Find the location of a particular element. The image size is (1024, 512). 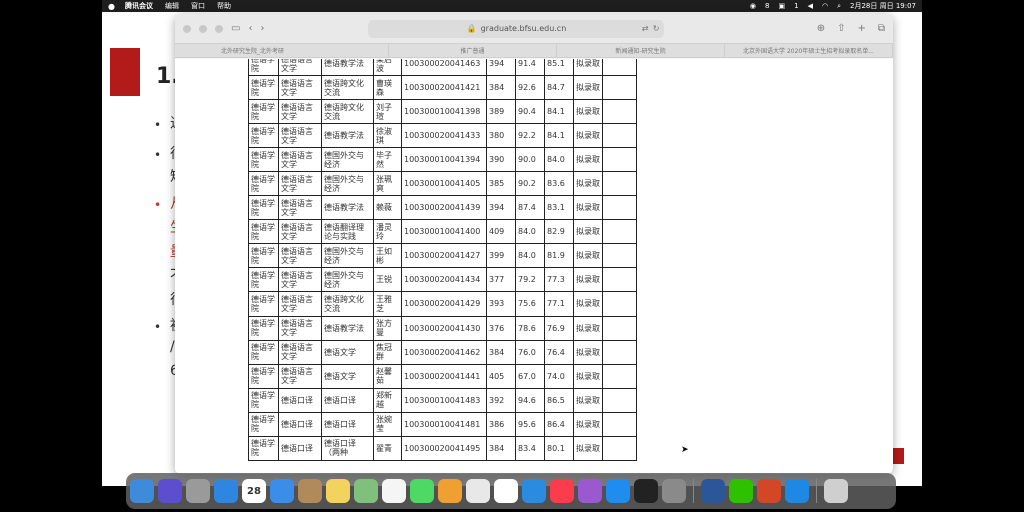

music-icon is located at coordinates (562, 491).